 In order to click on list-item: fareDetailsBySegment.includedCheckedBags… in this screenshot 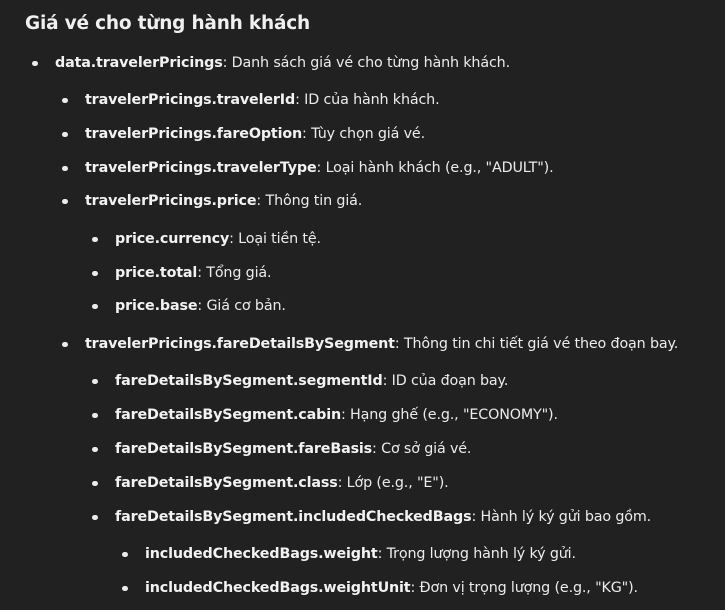, I will do `click(371, 517)`.